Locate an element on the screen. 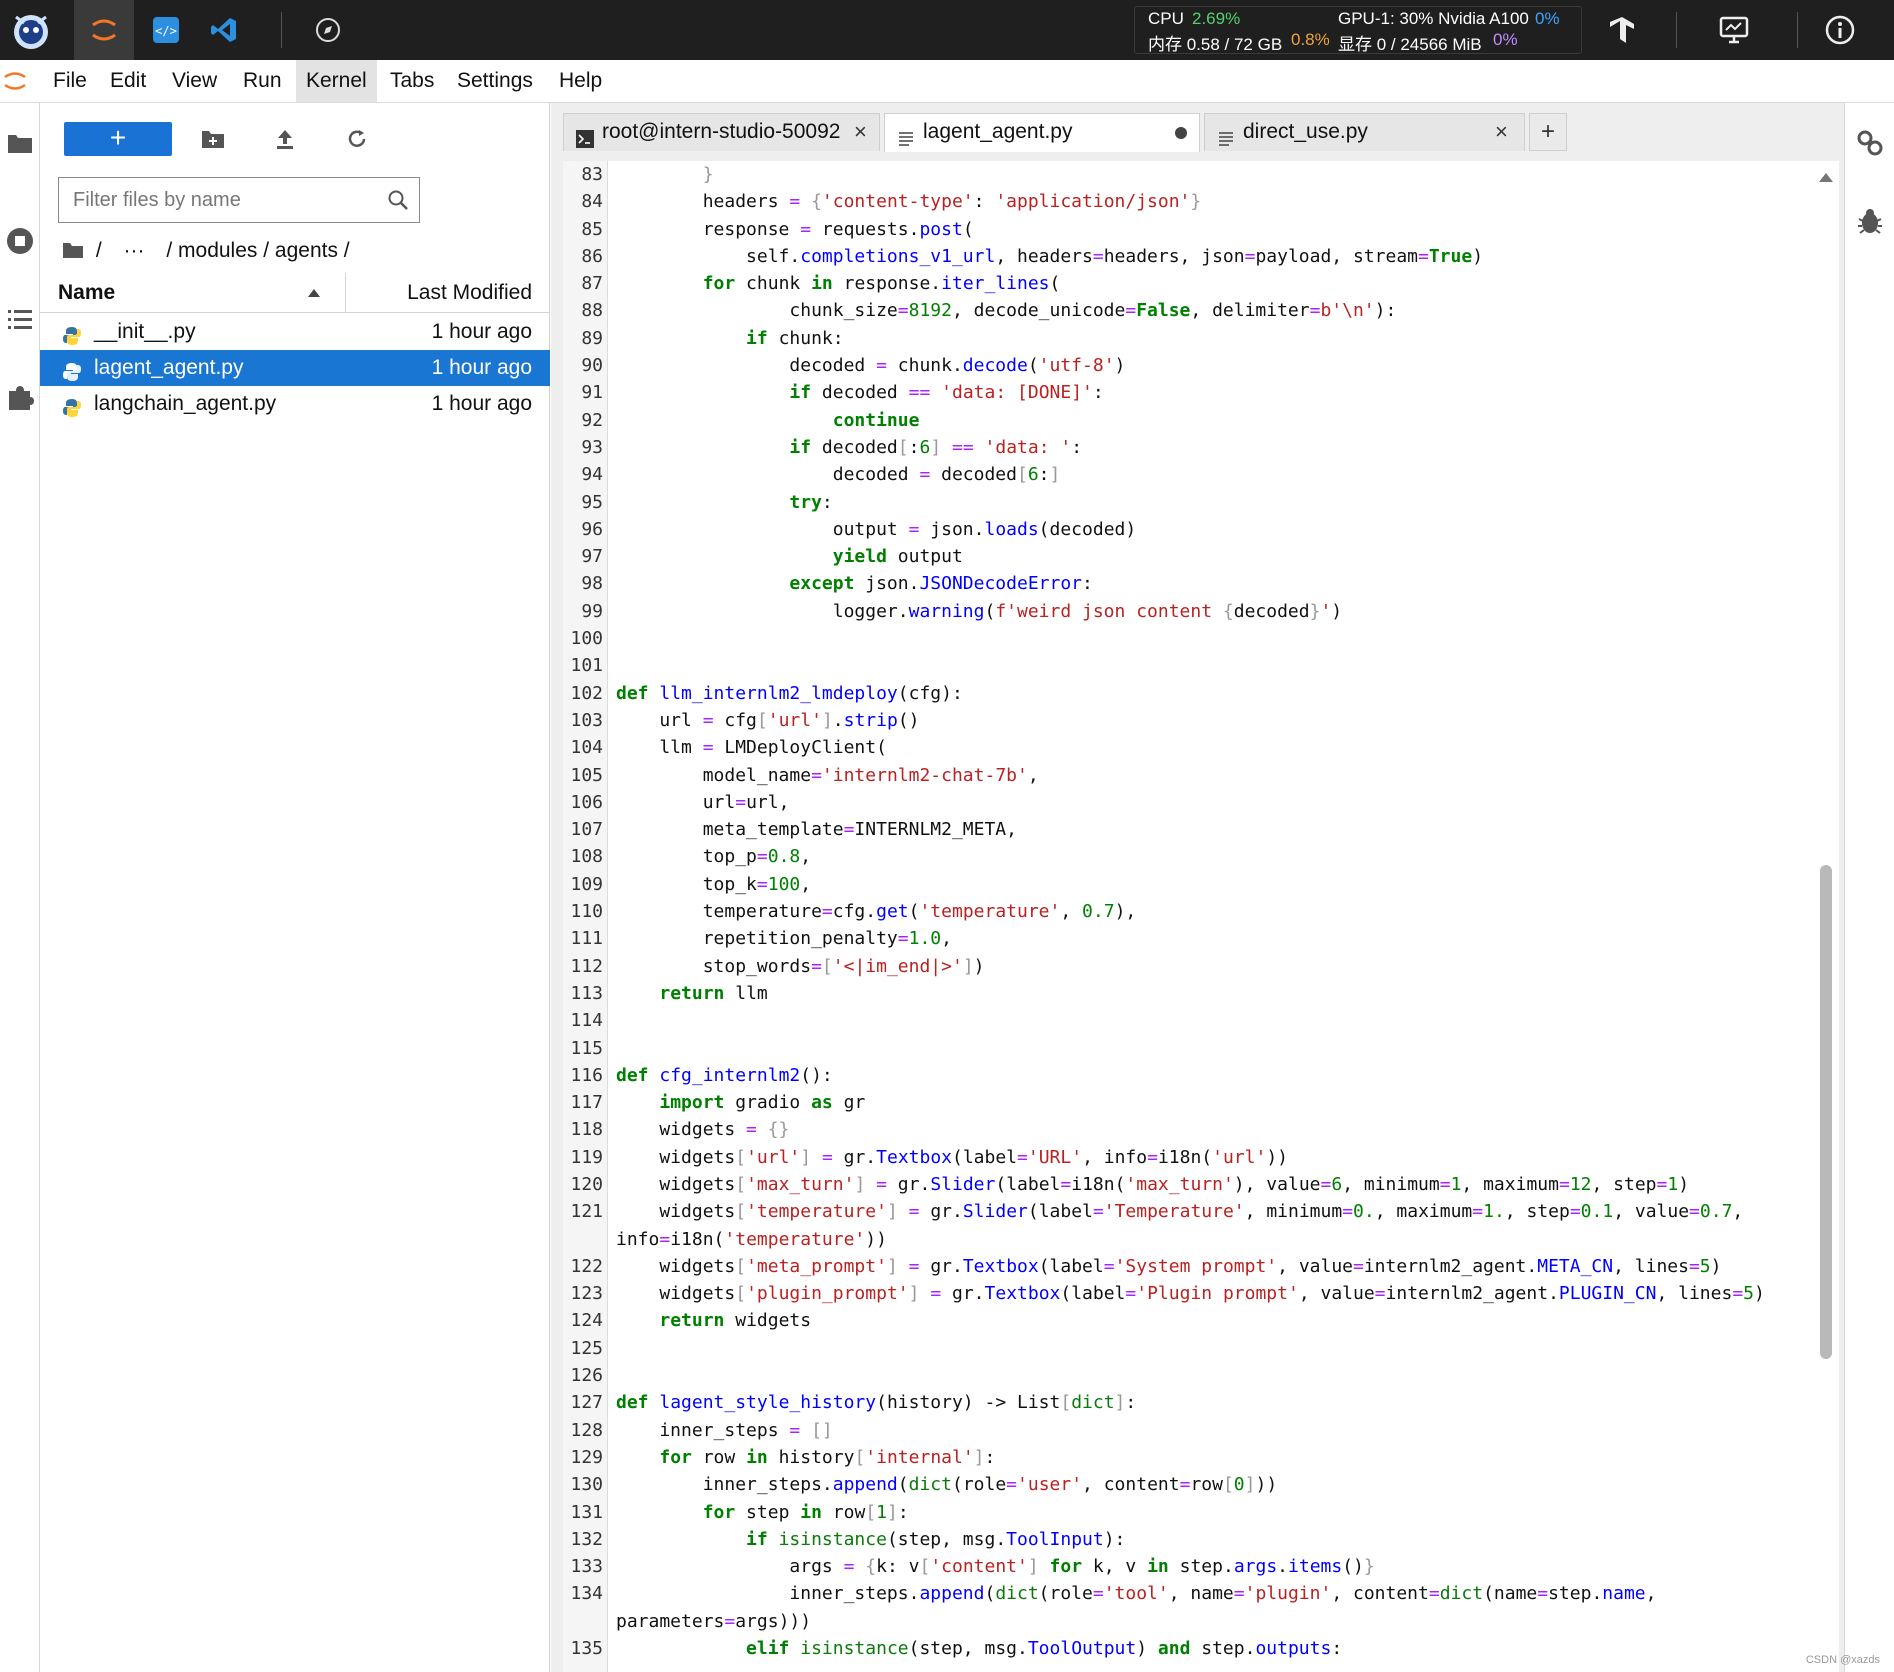 The width and height of the screenshot is (1894, 1672). tab-label: direct_use.py is located at coordinates (1305, 131).